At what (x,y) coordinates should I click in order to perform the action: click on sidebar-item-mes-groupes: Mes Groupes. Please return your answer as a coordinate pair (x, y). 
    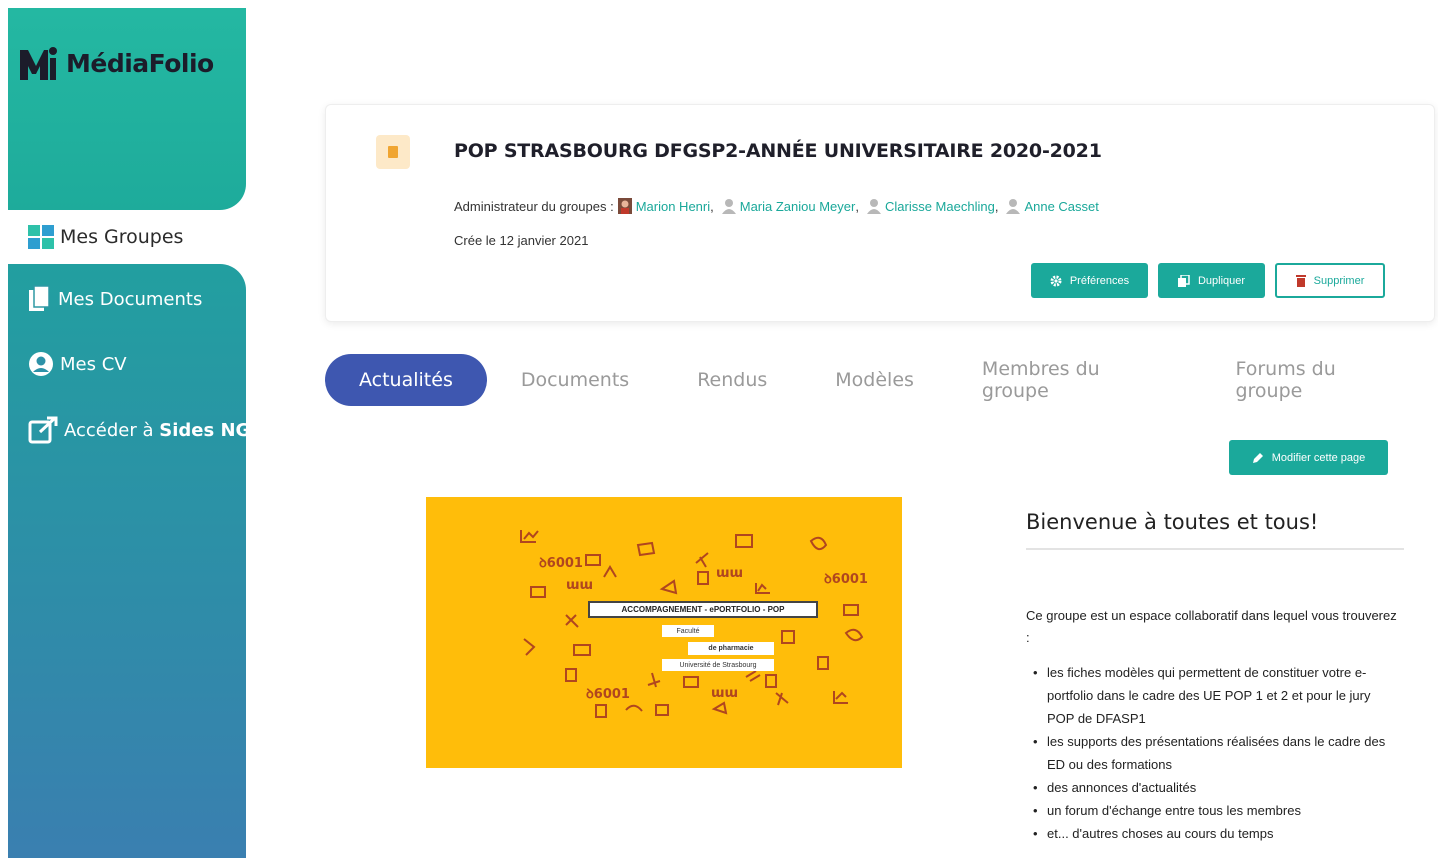
    Looking at the image, I should click on (127, 237).